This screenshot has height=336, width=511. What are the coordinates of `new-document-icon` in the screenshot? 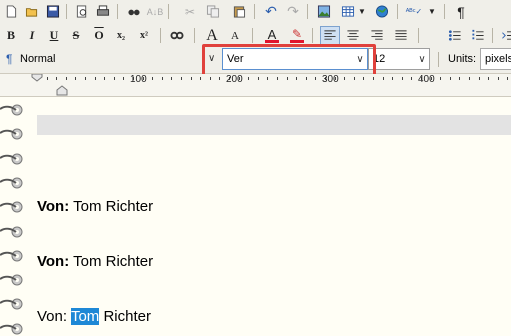 It's located at (11, 11).